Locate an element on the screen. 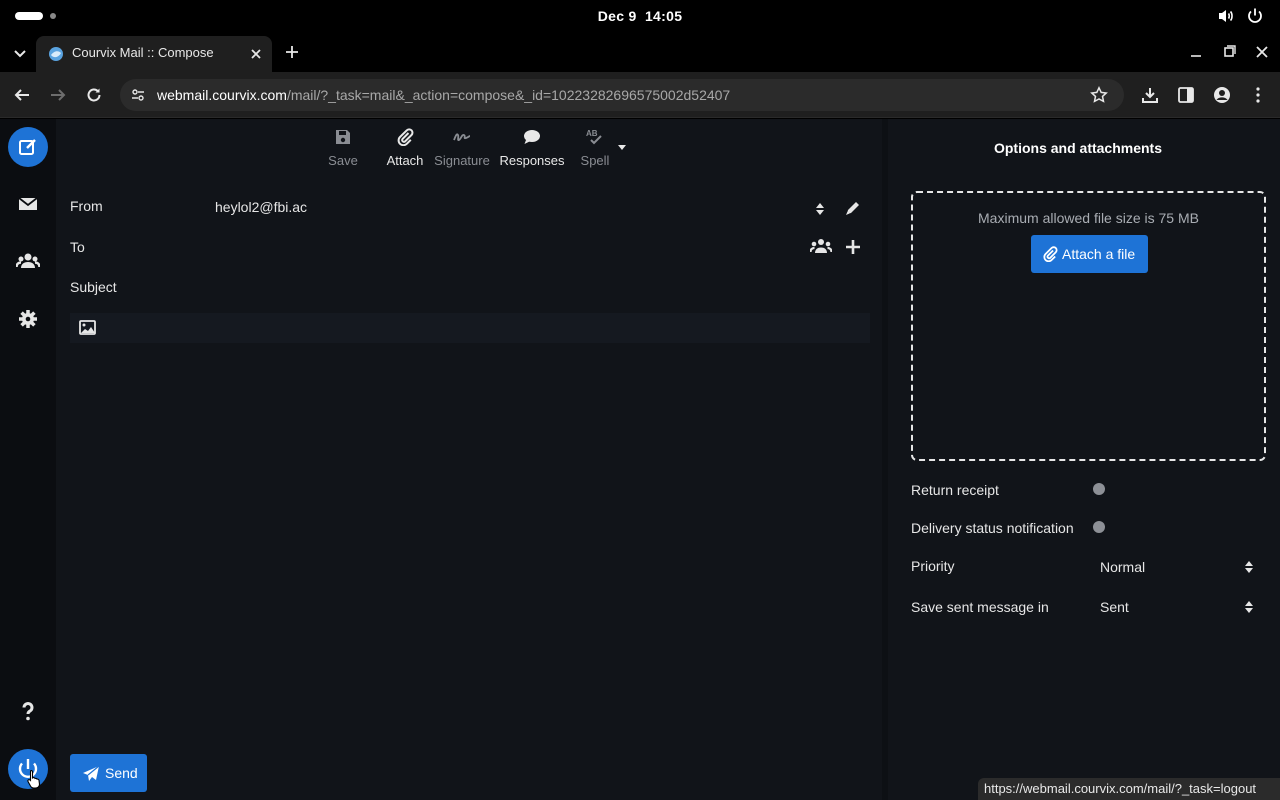 Image resolution: width=1280 pixels, height=800 pixels. help-question-icon is located at coordinates (28, 711).